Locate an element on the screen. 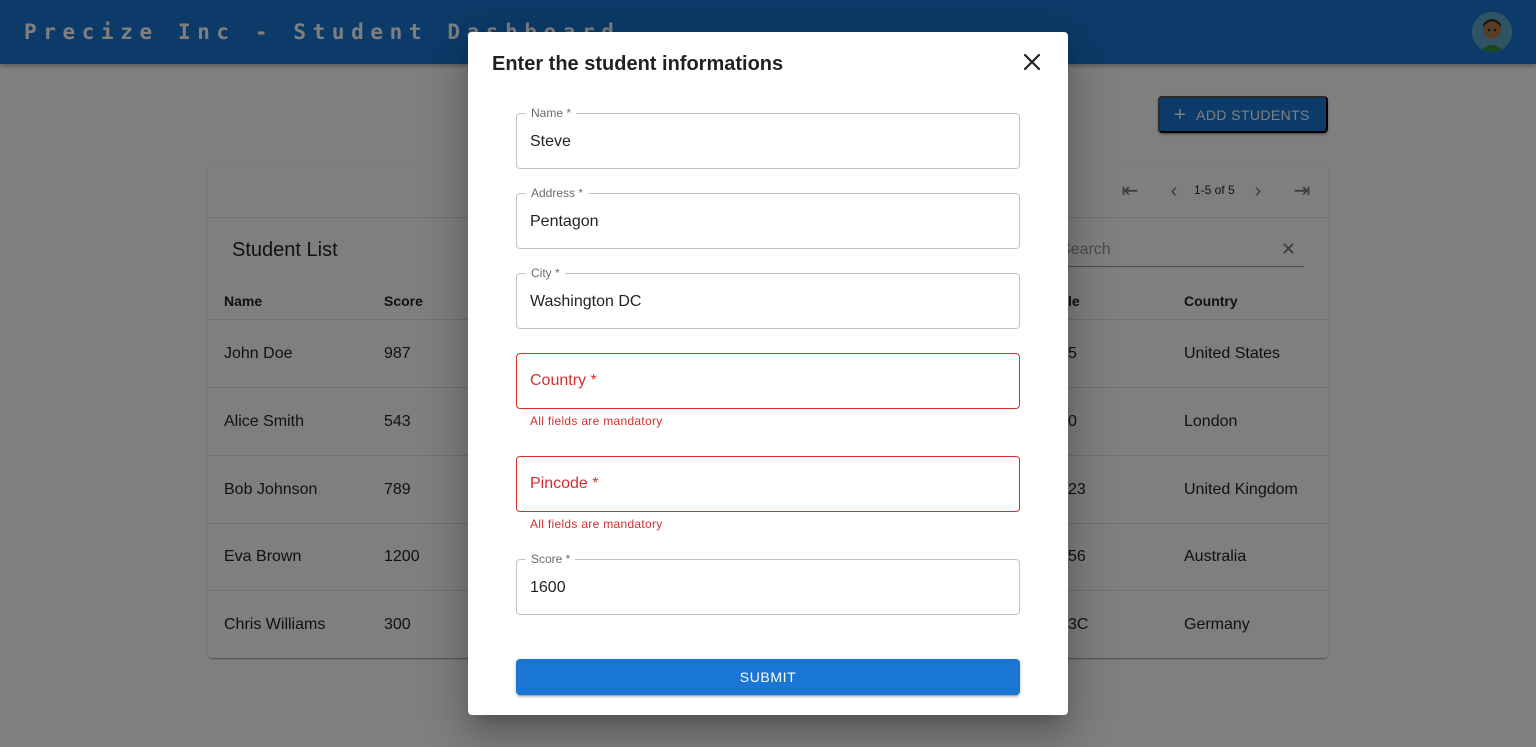  pincode-field: Pincode * is located at coordinates (768, 484).